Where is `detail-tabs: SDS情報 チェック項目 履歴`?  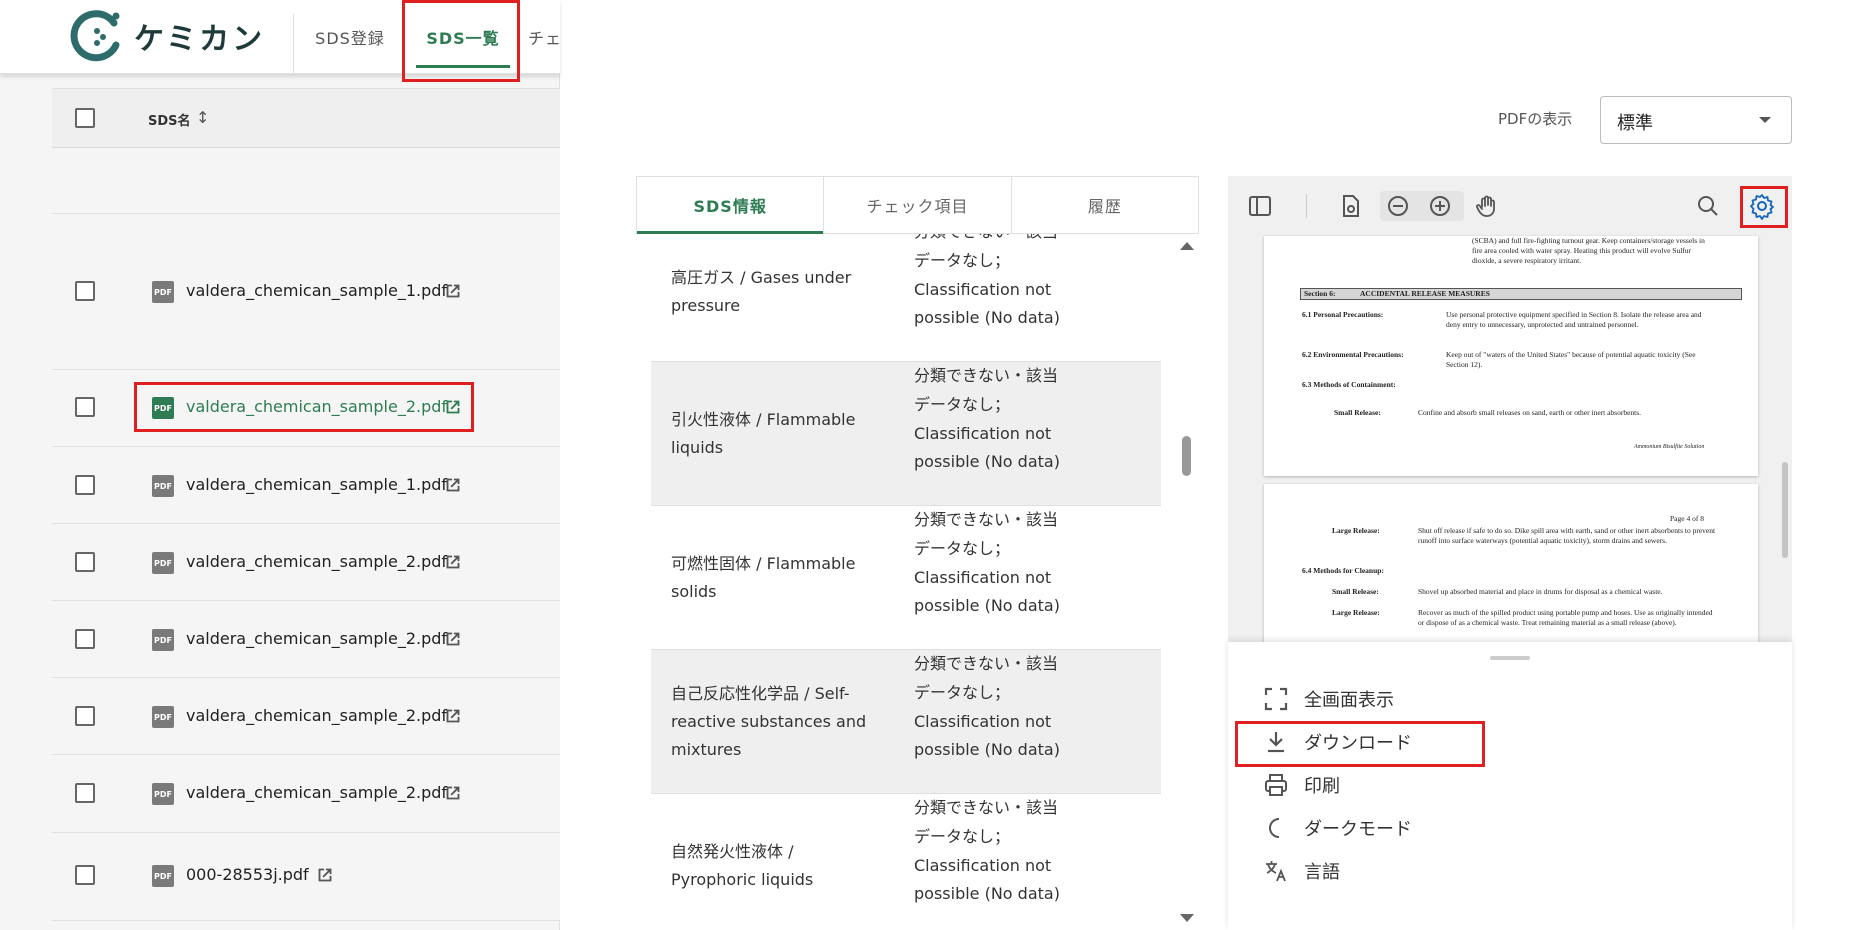
detail-tabs: SDS情報 チェック項目 履歴 is located at coordinates (917, 205).